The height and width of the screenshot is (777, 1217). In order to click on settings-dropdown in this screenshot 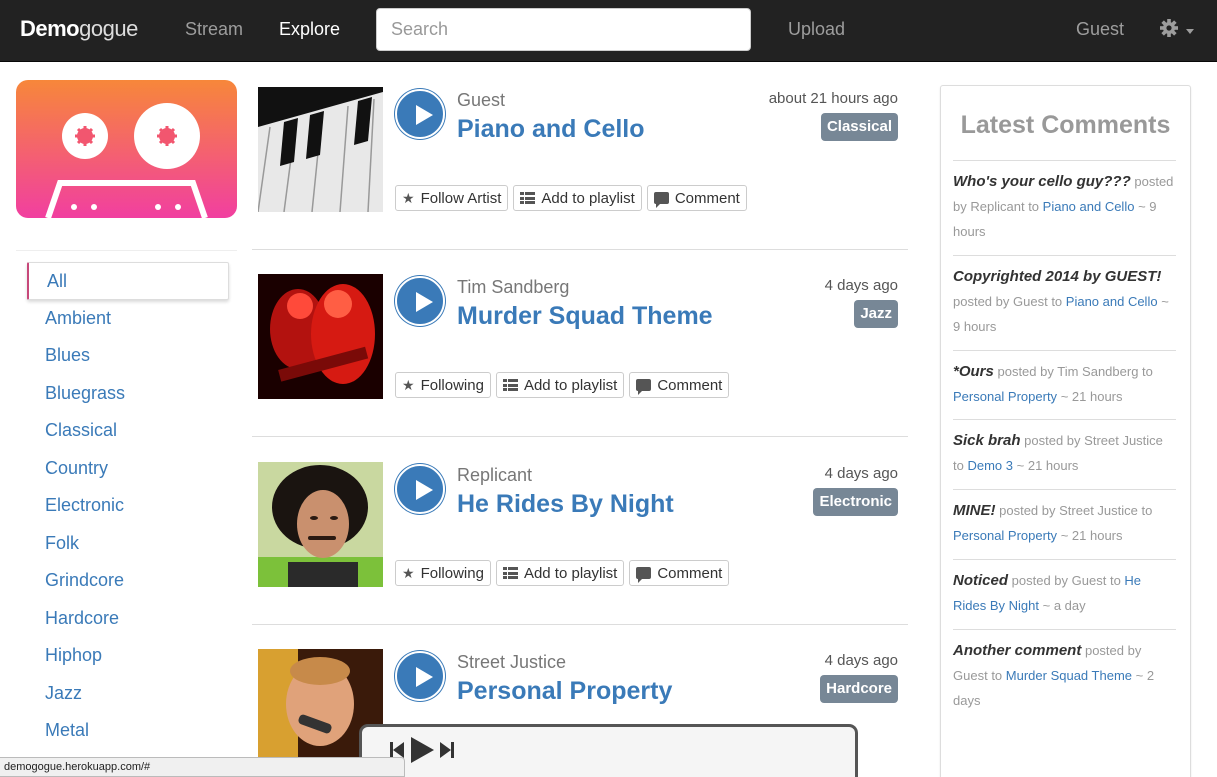, I will do `click(1178, 30)`.